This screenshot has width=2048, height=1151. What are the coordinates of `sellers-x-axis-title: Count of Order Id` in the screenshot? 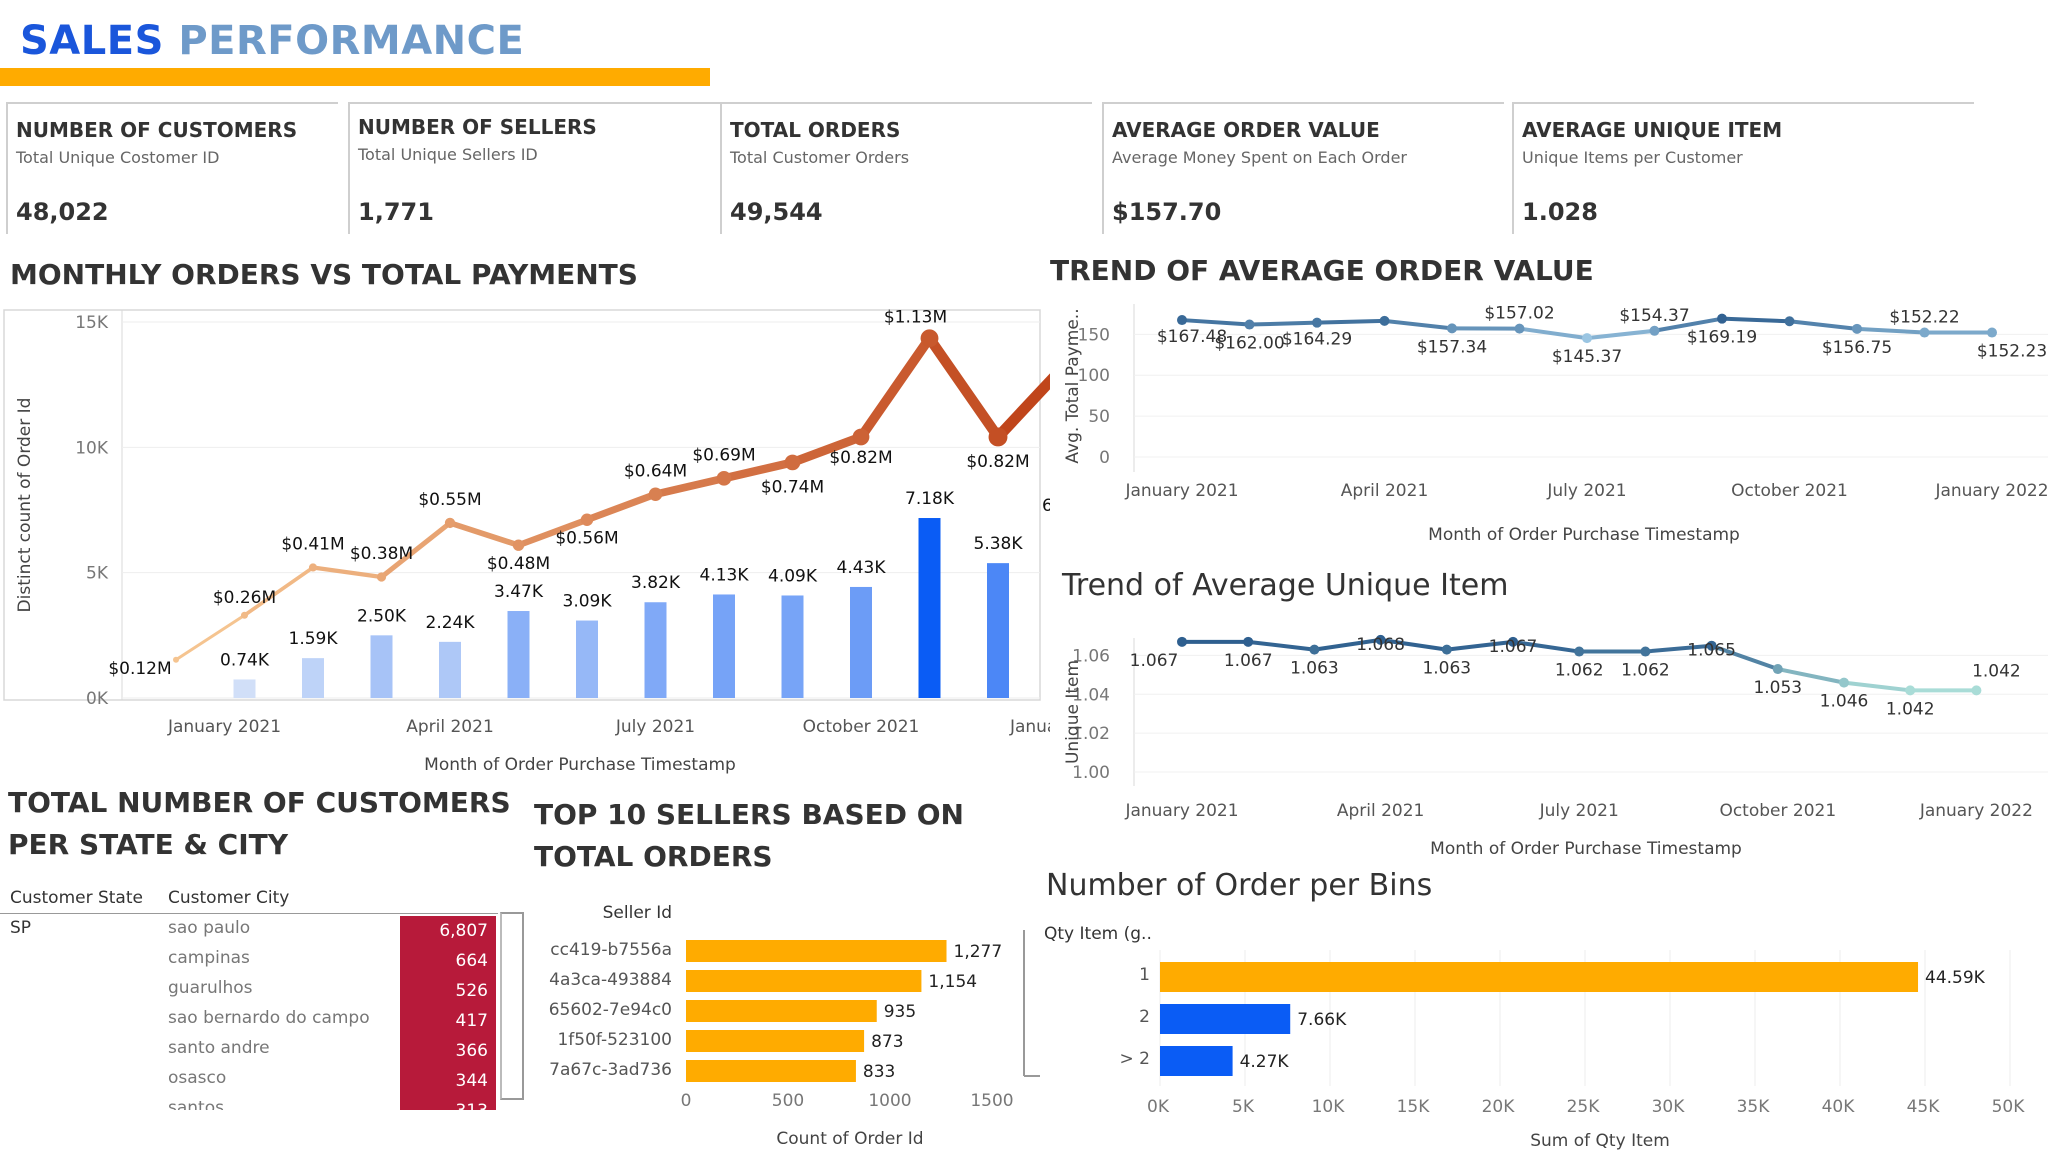 It's located at (849, 1139).